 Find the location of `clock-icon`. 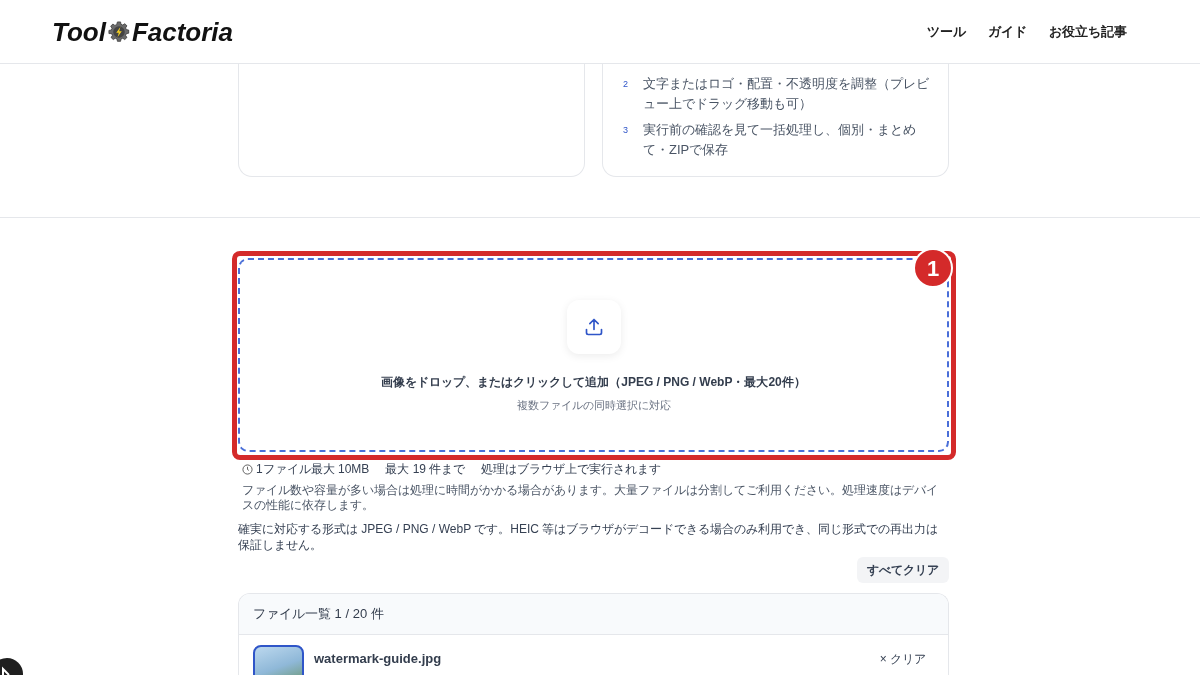

clock-icon is located at coordinates (247, 469).